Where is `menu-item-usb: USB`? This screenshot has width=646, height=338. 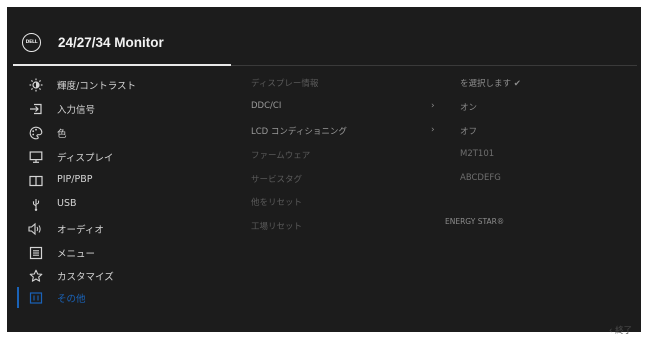 menu-item-usb: USB is located at coordinates (122, 205).